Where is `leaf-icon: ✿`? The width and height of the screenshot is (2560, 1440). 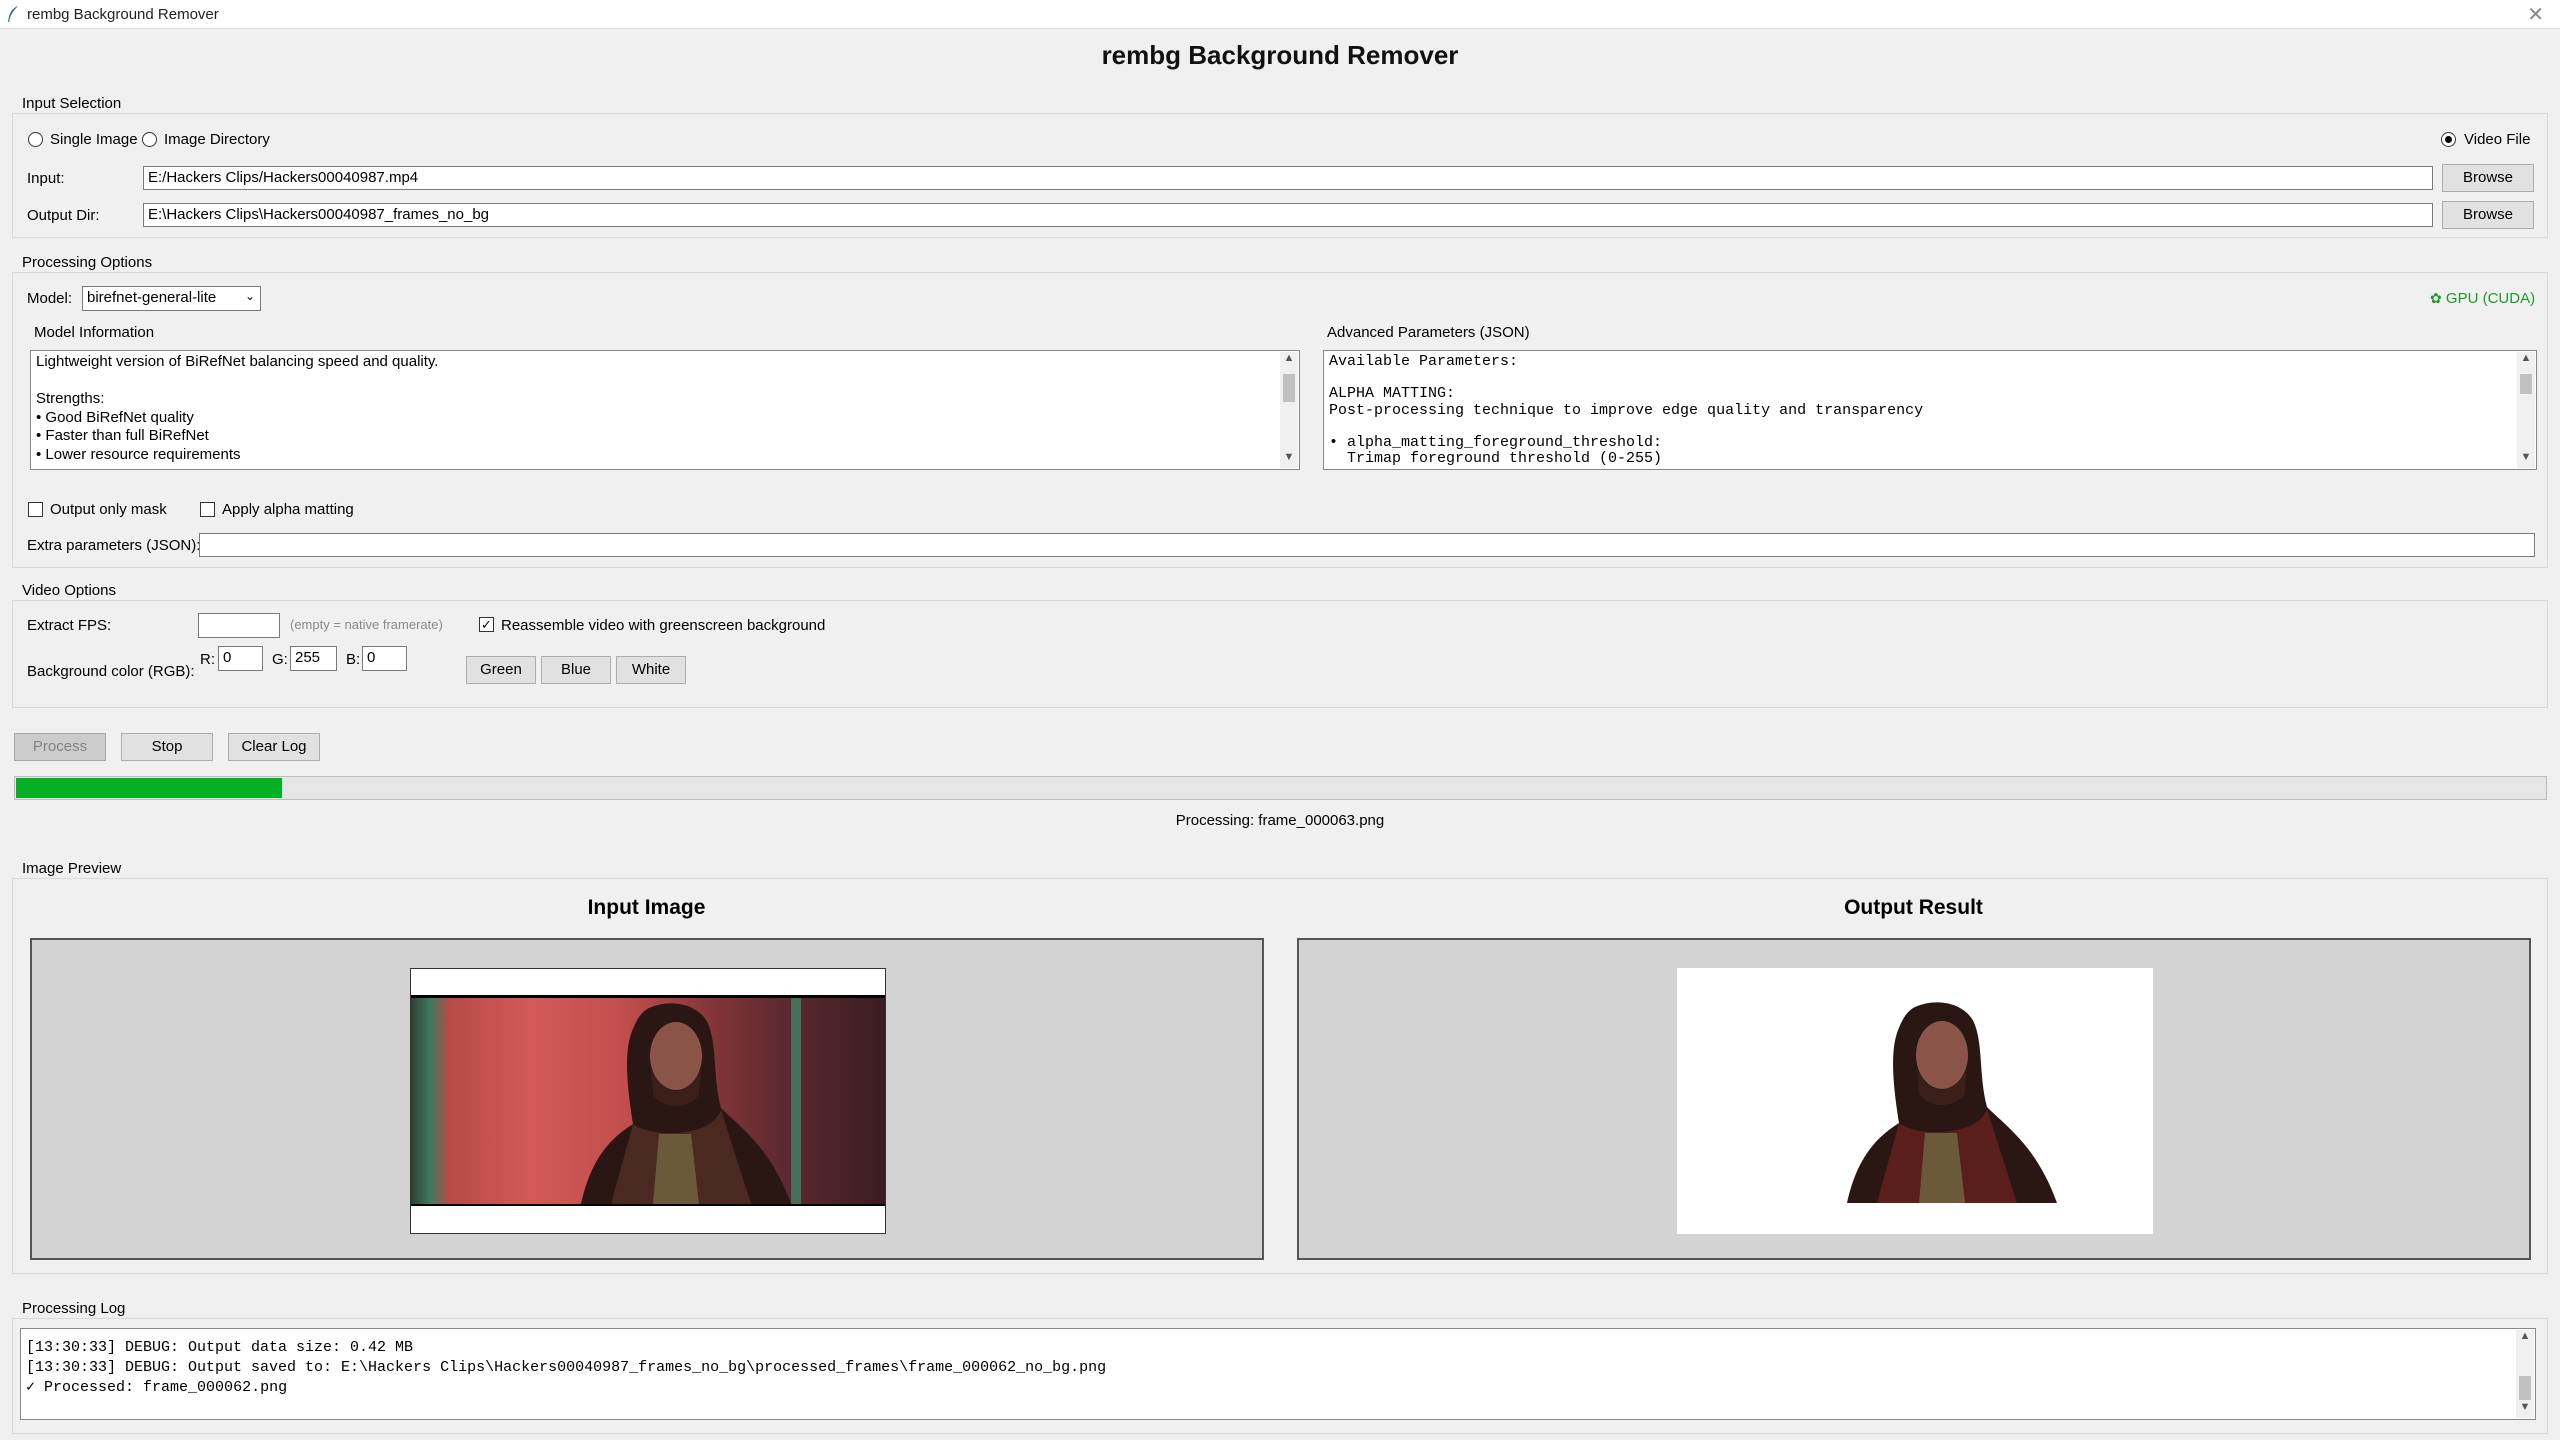 leaf-icon: ✿ is located at coordinates (2436, 298).